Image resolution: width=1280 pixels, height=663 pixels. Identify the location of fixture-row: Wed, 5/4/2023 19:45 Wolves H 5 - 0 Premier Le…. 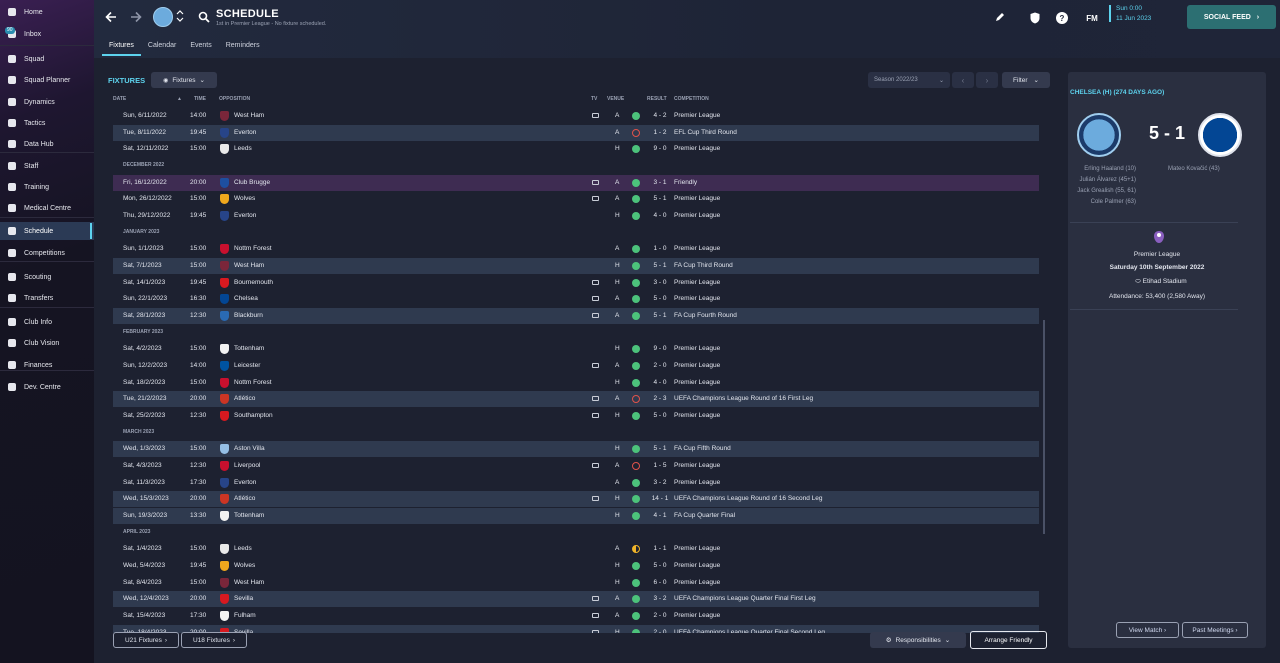
(576, 566).